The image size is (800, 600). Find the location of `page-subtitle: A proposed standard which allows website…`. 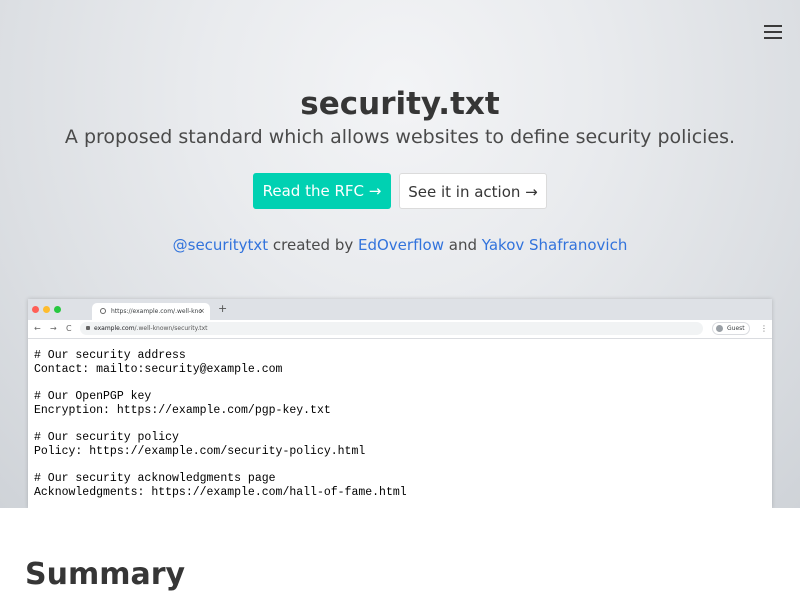

page-subtitle: A proposed standard which allows website… is located at coordinates (400, 137).